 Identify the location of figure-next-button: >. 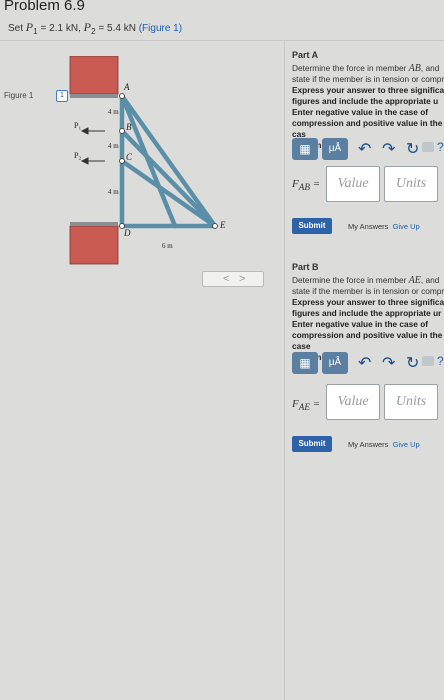
(242, 279).